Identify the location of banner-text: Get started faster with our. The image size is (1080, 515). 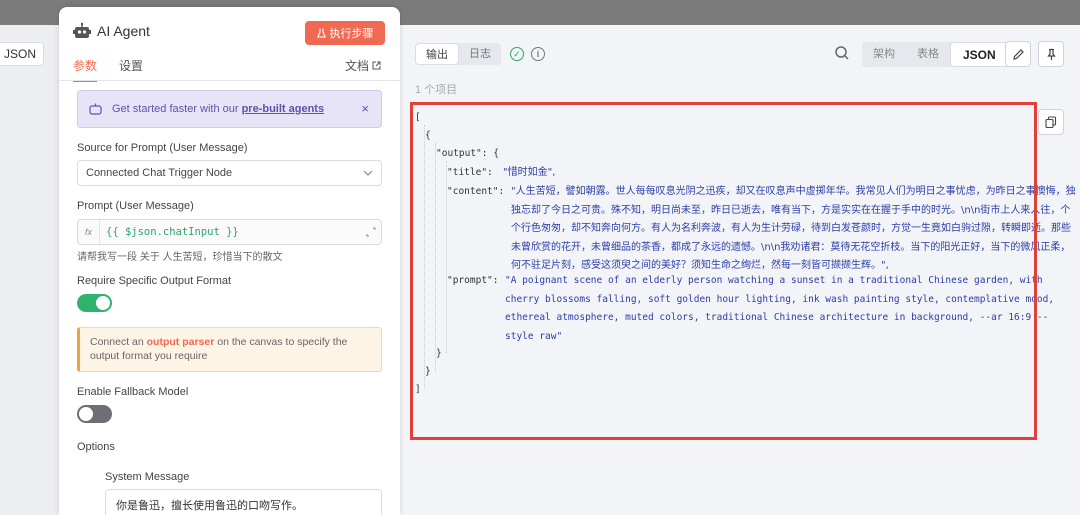
(175, 109).